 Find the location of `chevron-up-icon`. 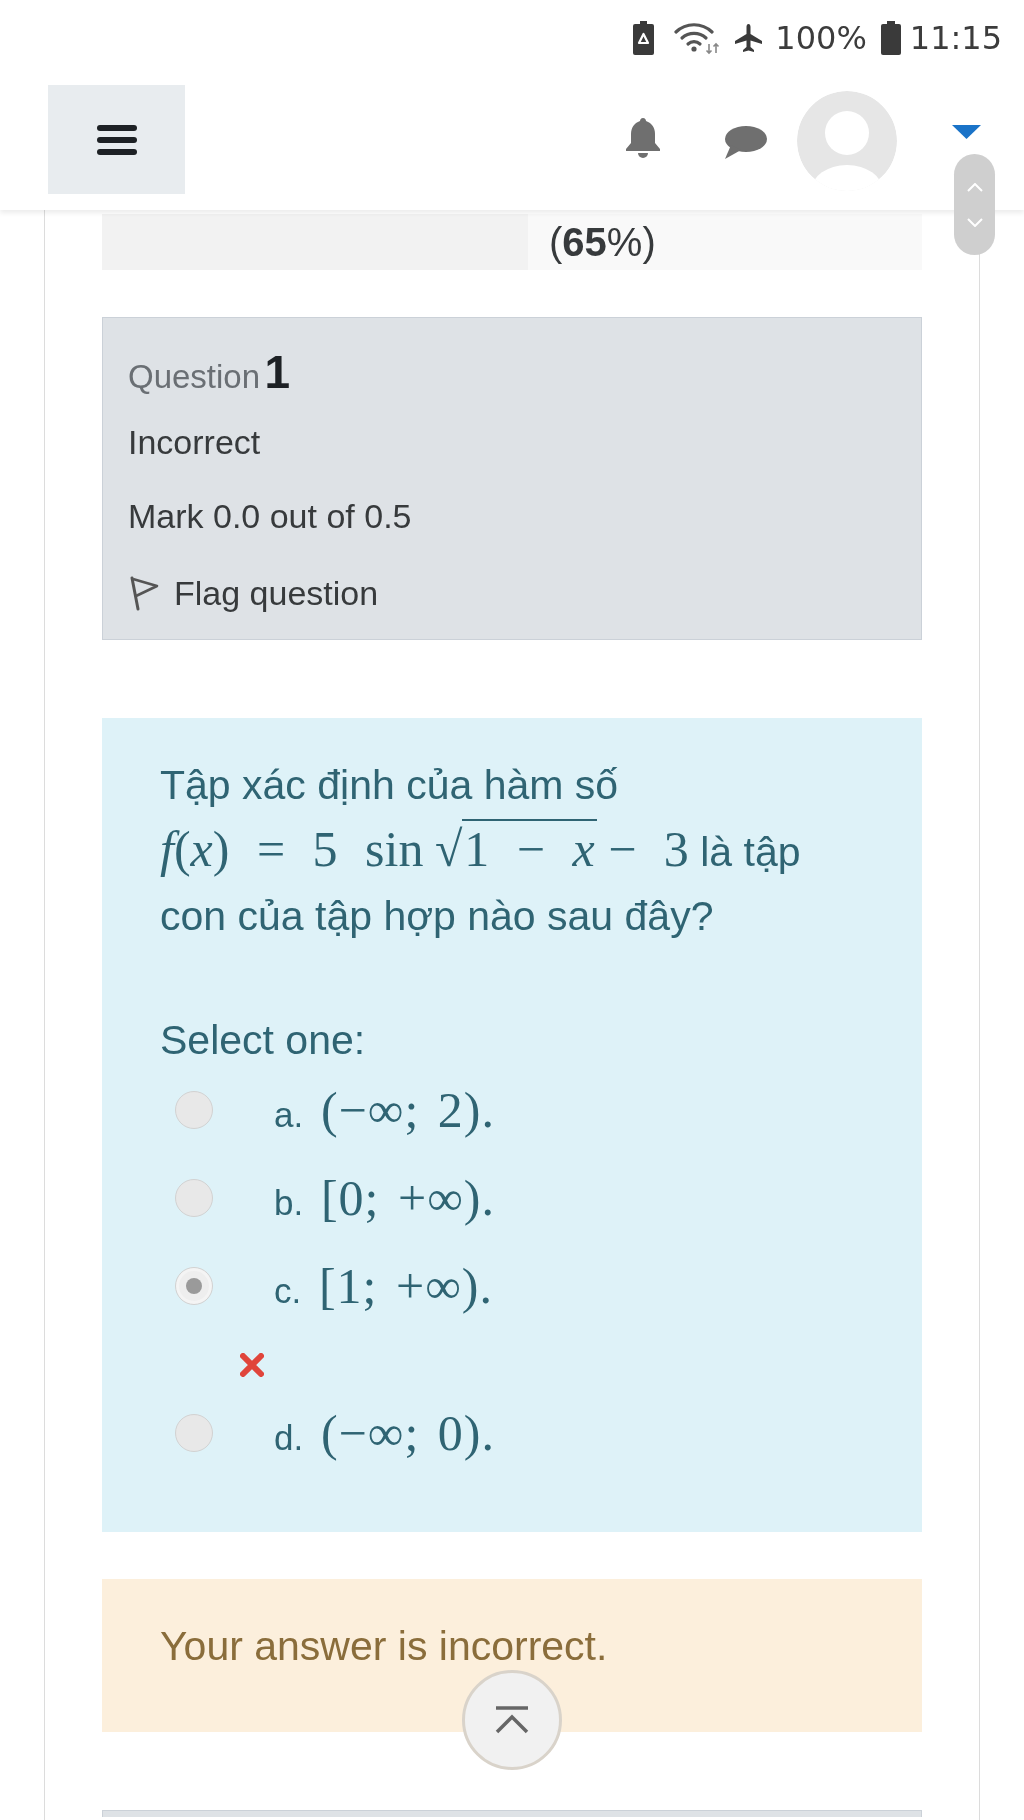

chevron-up-icon is located at coordinates (974, 187).